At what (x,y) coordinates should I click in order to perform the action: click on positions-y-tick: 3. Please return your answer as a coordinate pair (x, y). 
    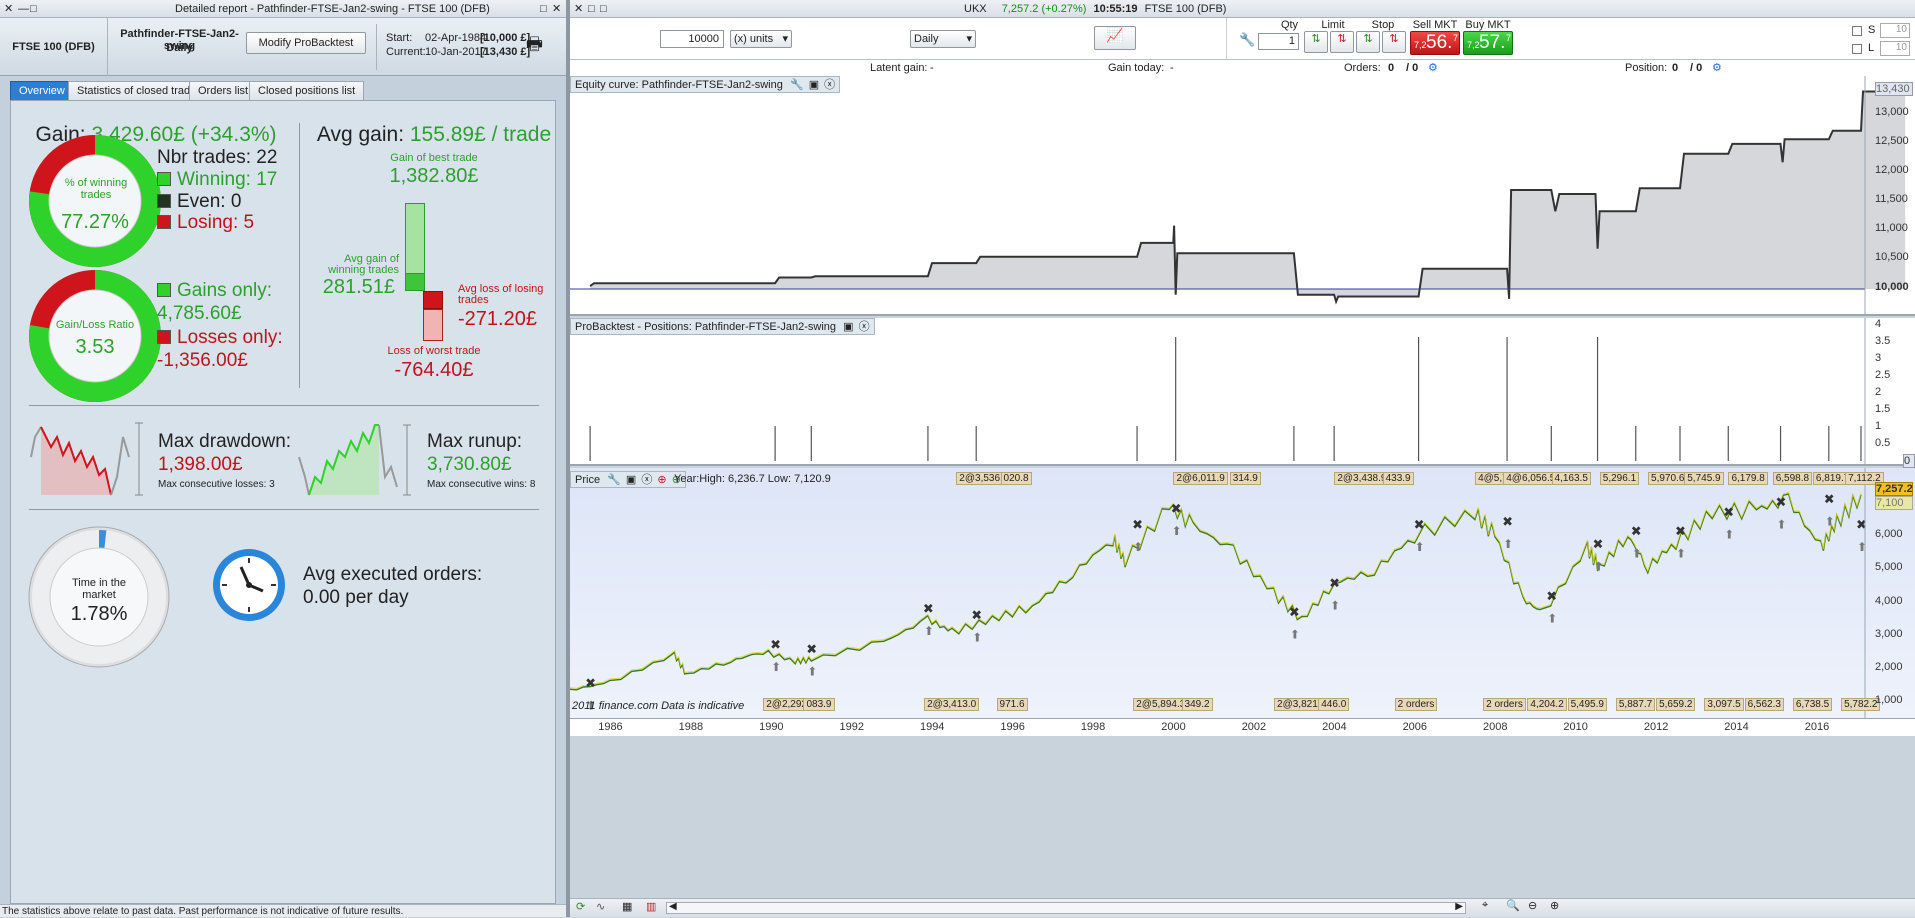
    Looking at the image, I should click on (1878, 358).